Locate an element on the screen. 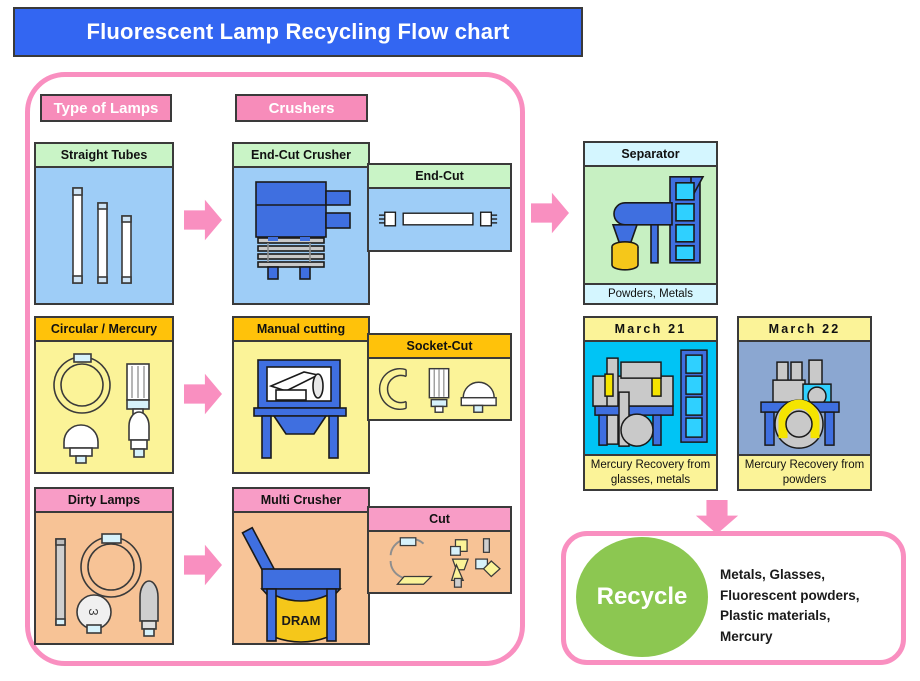 The width and height of the screenshot is (920, 681). march-21-equipment-icon is located at coordinates (650, 398).